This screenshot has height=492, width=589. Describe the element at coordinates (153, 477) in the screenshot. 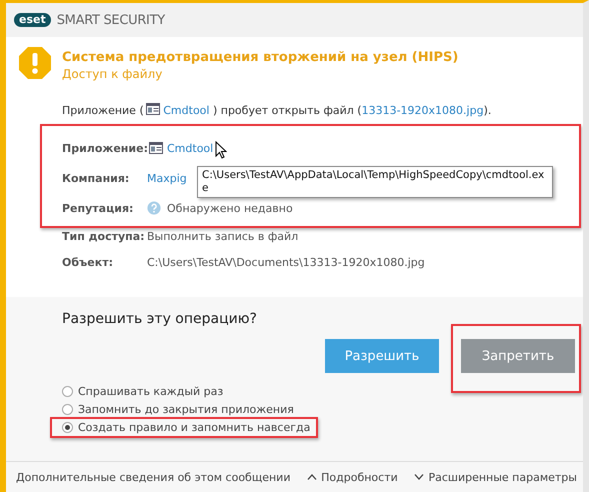

I see `more-info-link: Дополнительные сведения об этом сообщении` at that location.